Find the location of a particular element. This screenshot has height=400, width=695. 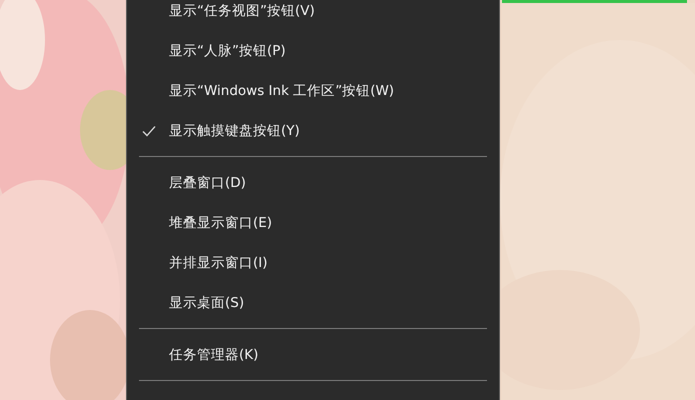

menu-item: 显示桌面(S) is located at coordinates (313, 303).